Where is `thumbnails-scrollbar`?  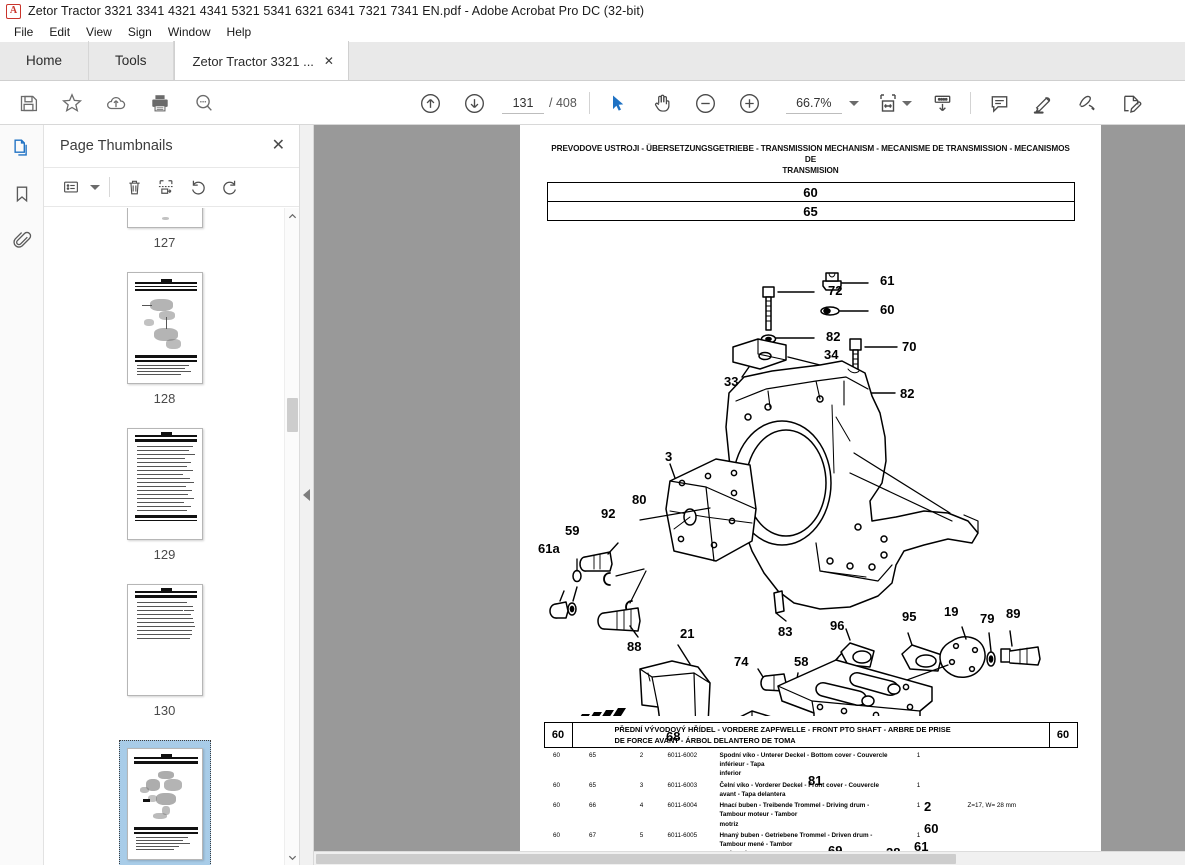 thumbnails-scrollbar is located at coordinates (291, 536).